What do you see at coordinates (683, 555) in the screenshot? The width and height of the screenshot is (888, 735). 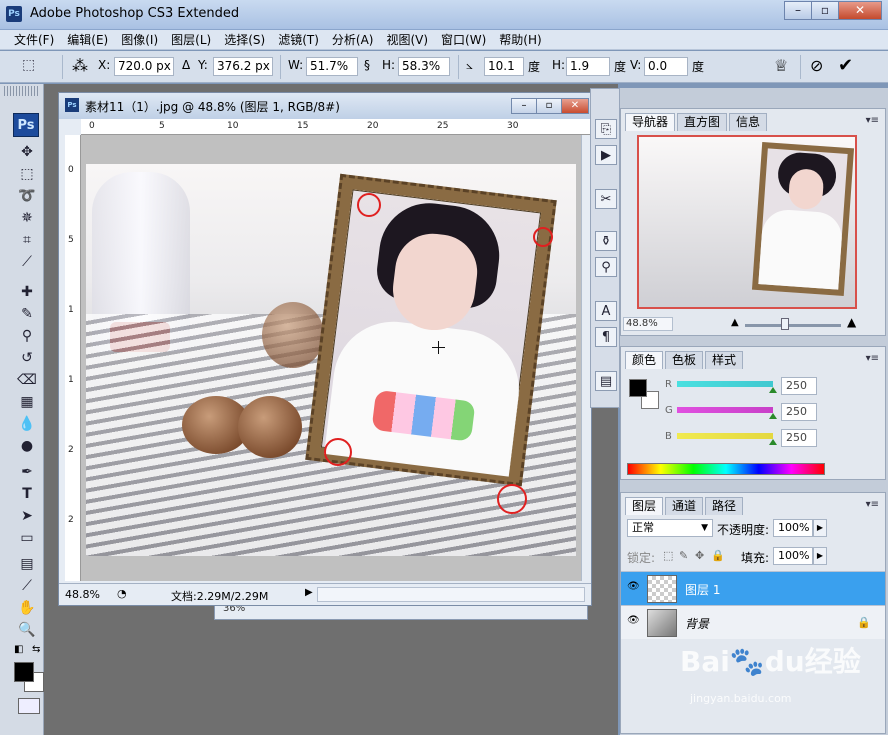 I see `lock-pixels-icon: ✎` at bounding box center [683, 555].